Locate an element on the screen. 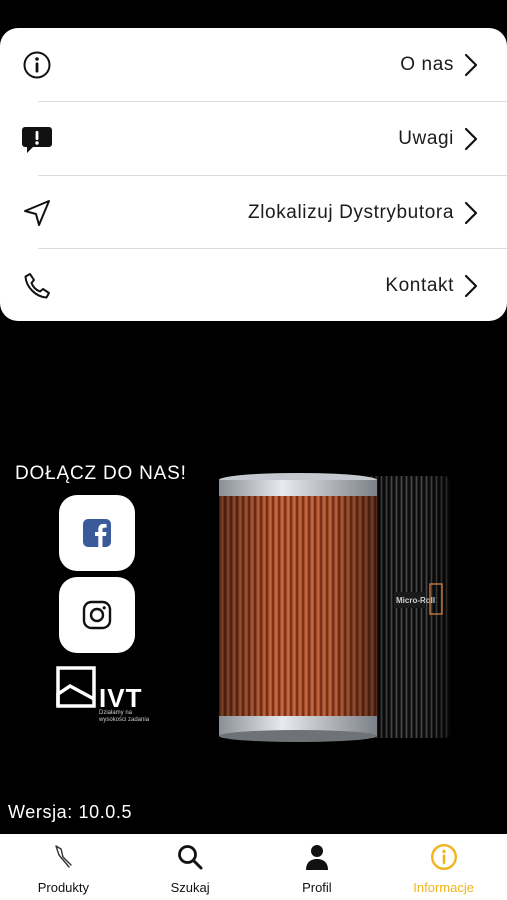  brand-tagline: Działamy na wysokości zadania is located at coordinates (124, 716).